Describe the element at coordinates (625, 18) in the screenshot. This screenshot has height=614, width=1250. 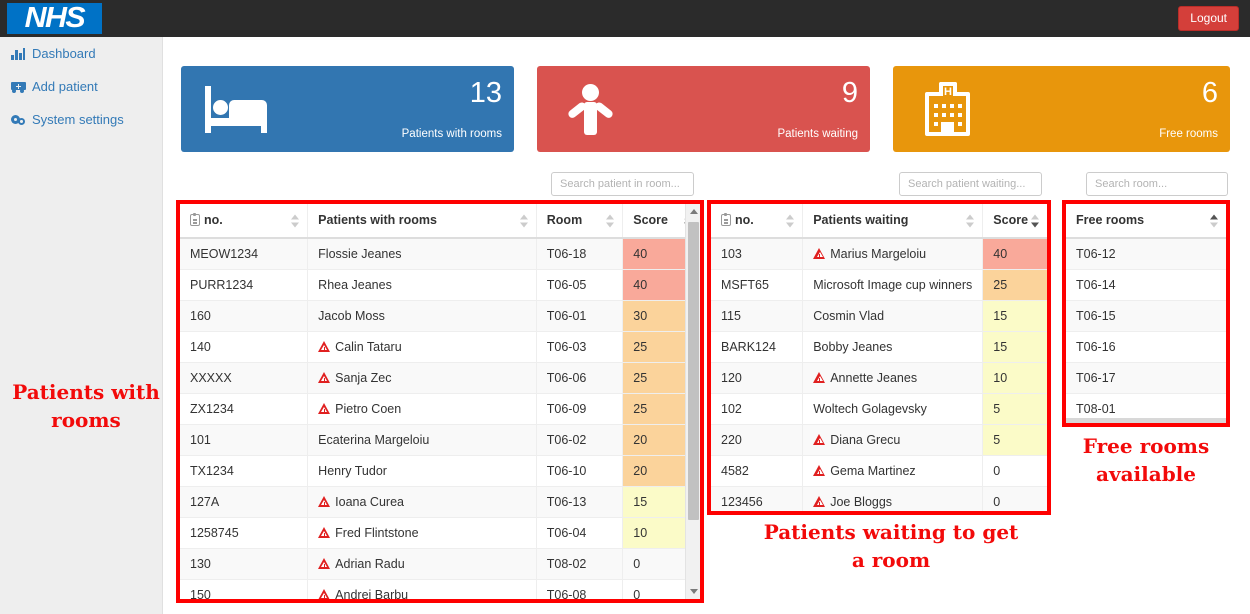
I see `top-navbar: NHS Logout` at that location.